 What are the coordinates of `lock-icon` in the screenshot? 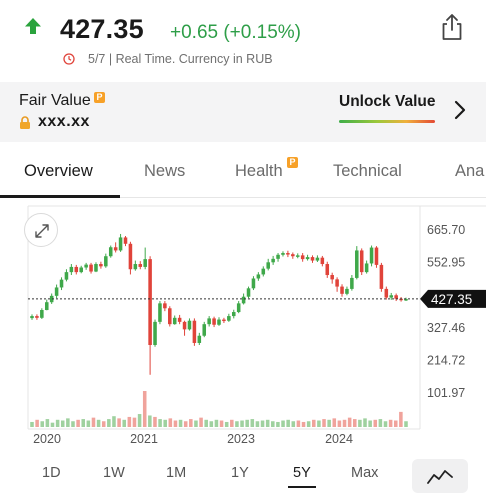 It's located at (25, 122).